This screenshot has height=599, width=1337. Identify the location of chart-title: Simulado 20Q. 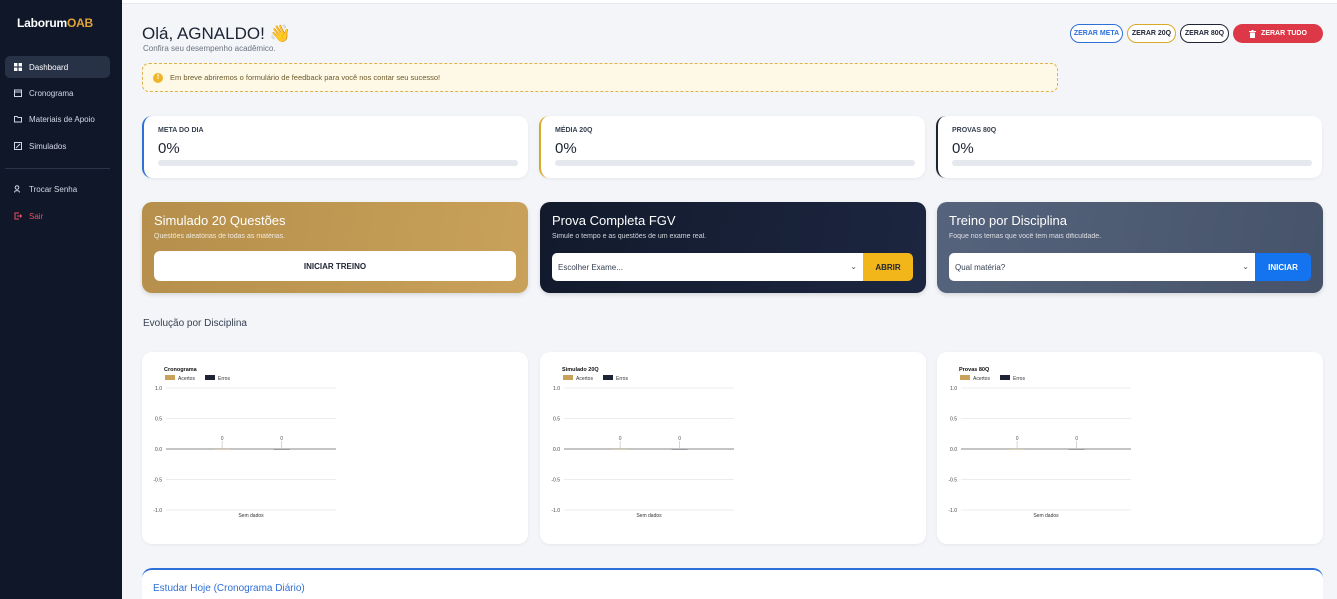
(580, 370).